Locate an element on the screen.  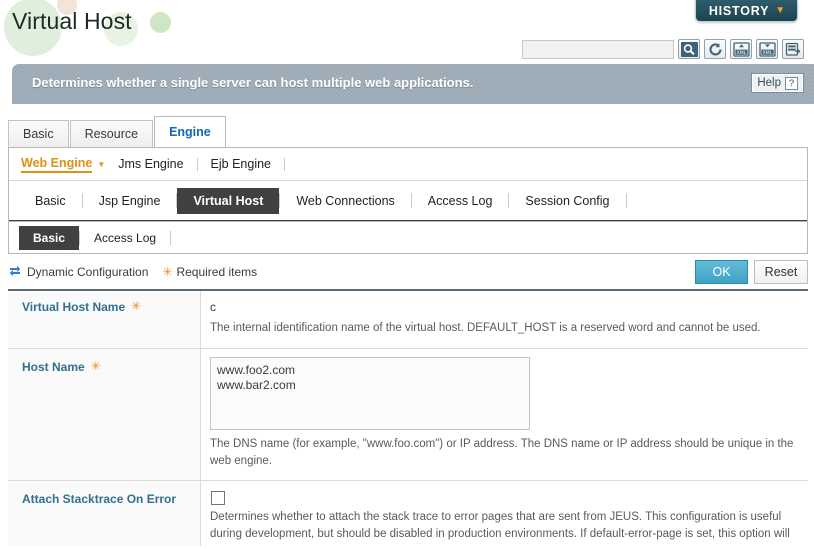
question-mark-icon: ? is located at coordinates (791, 83).